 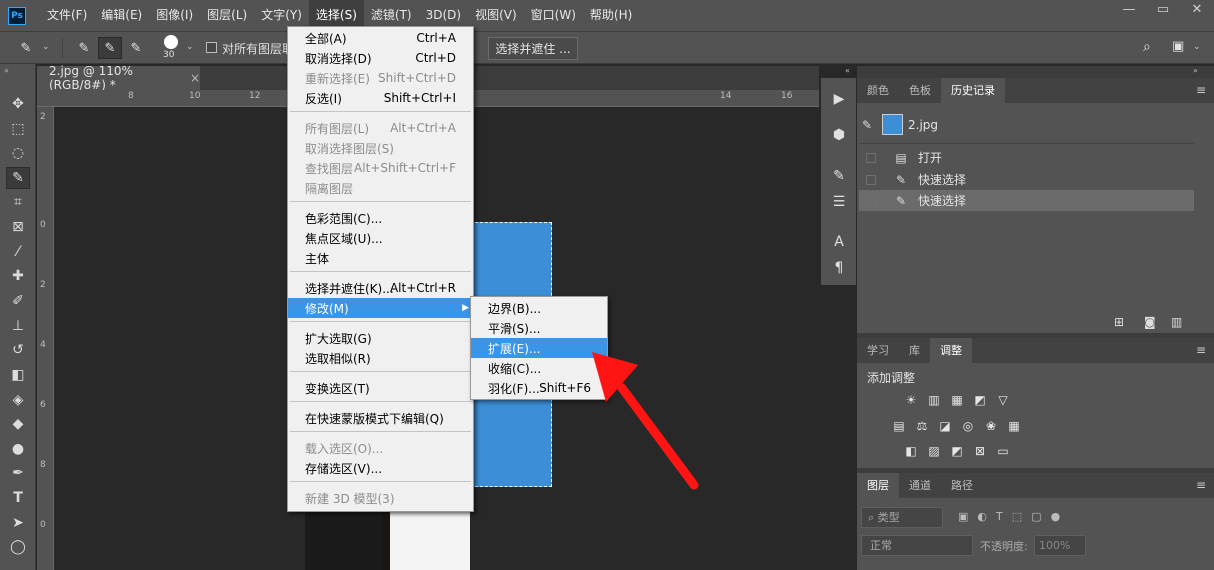 I want to click on posterize-icon: ▨, so click(x=934, y=451).